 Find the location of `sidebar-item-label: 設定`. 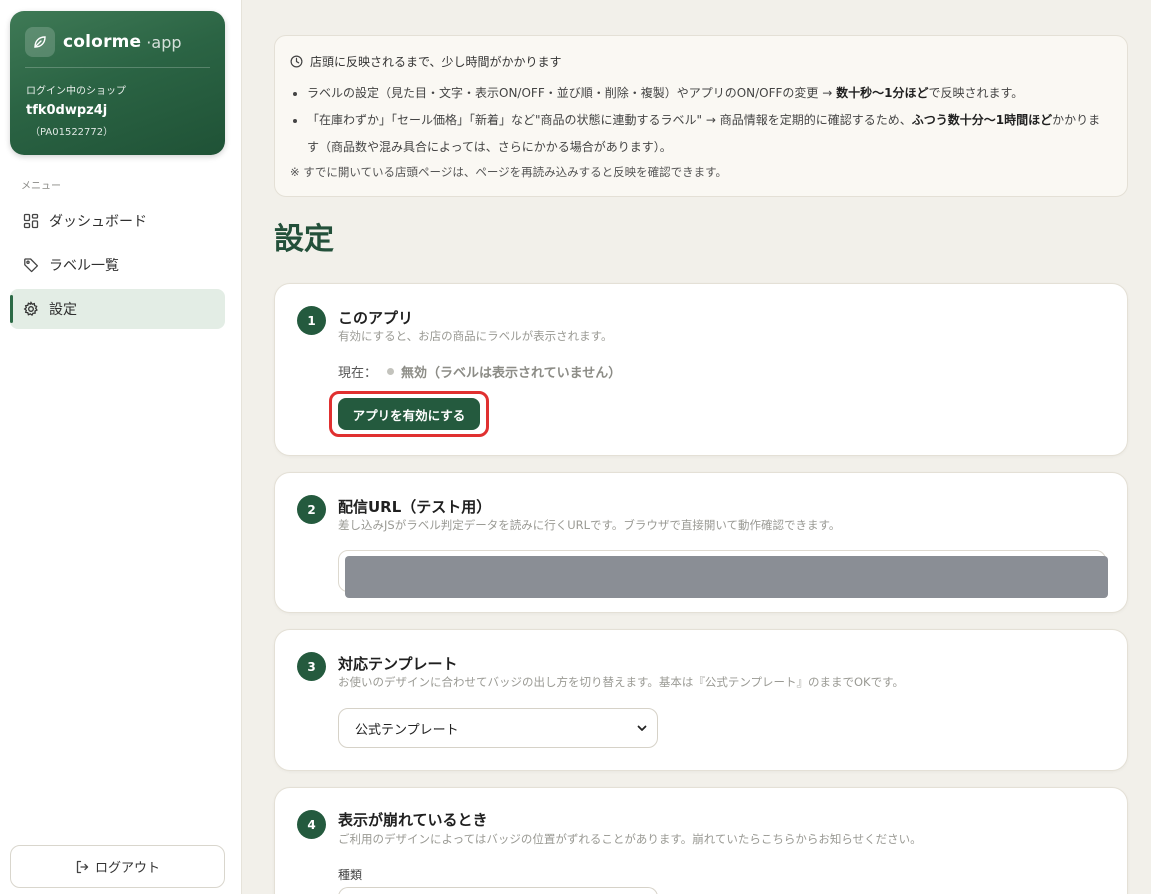

sidebar-item-label: 設定 is located at coordinates (63, 310).